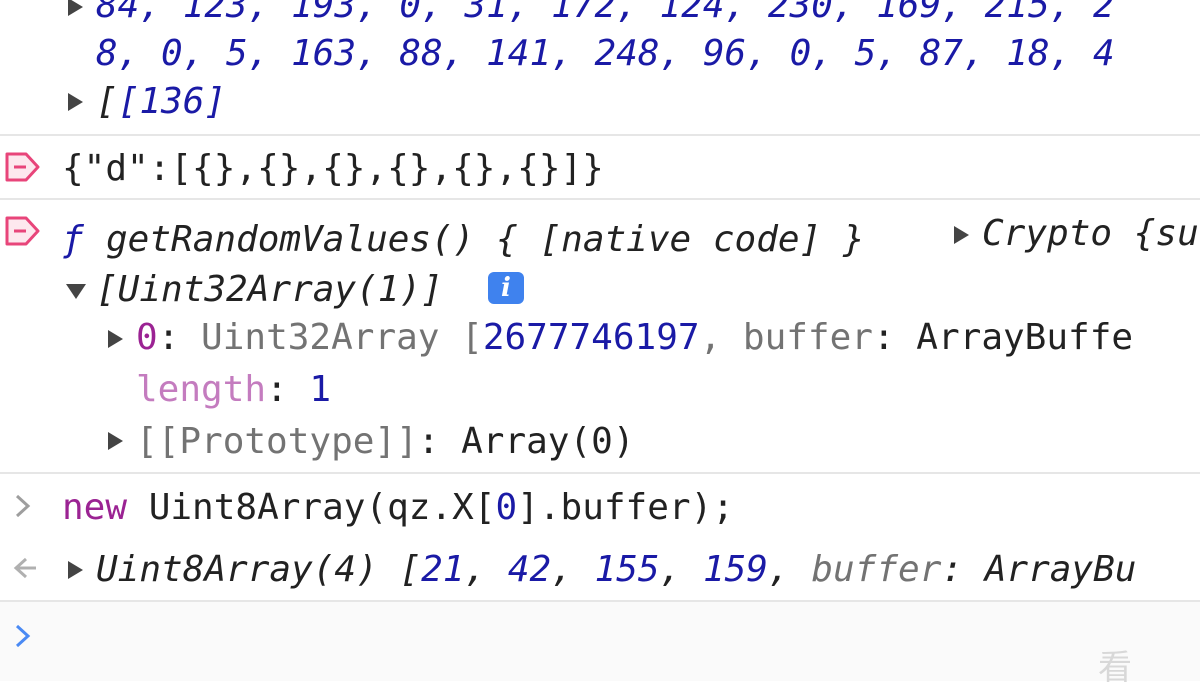 The image size is (1200, 689). I want to click on console-prompt-input, so click(600, 641).